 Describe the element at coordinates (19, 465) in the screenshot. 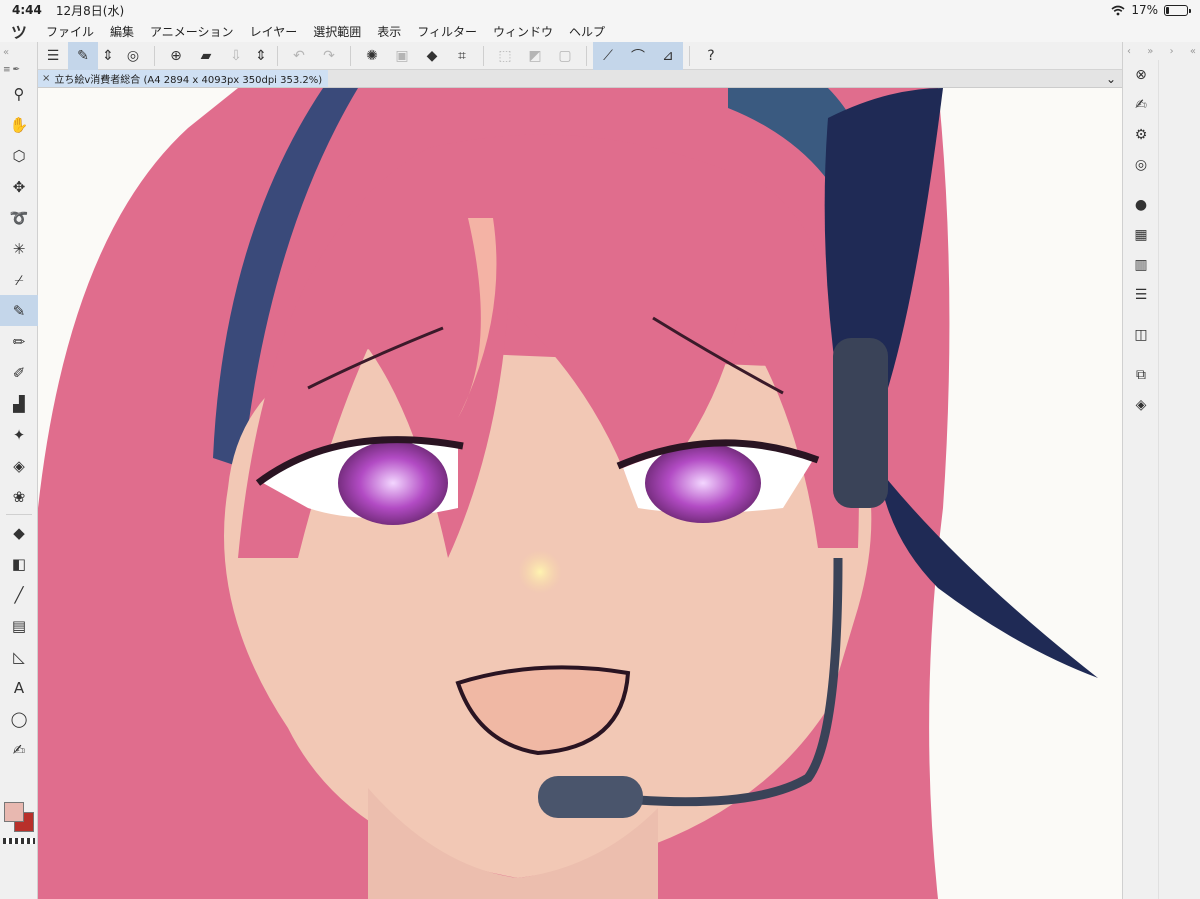

I see `eraser-tool-icon: ◈` at that location.